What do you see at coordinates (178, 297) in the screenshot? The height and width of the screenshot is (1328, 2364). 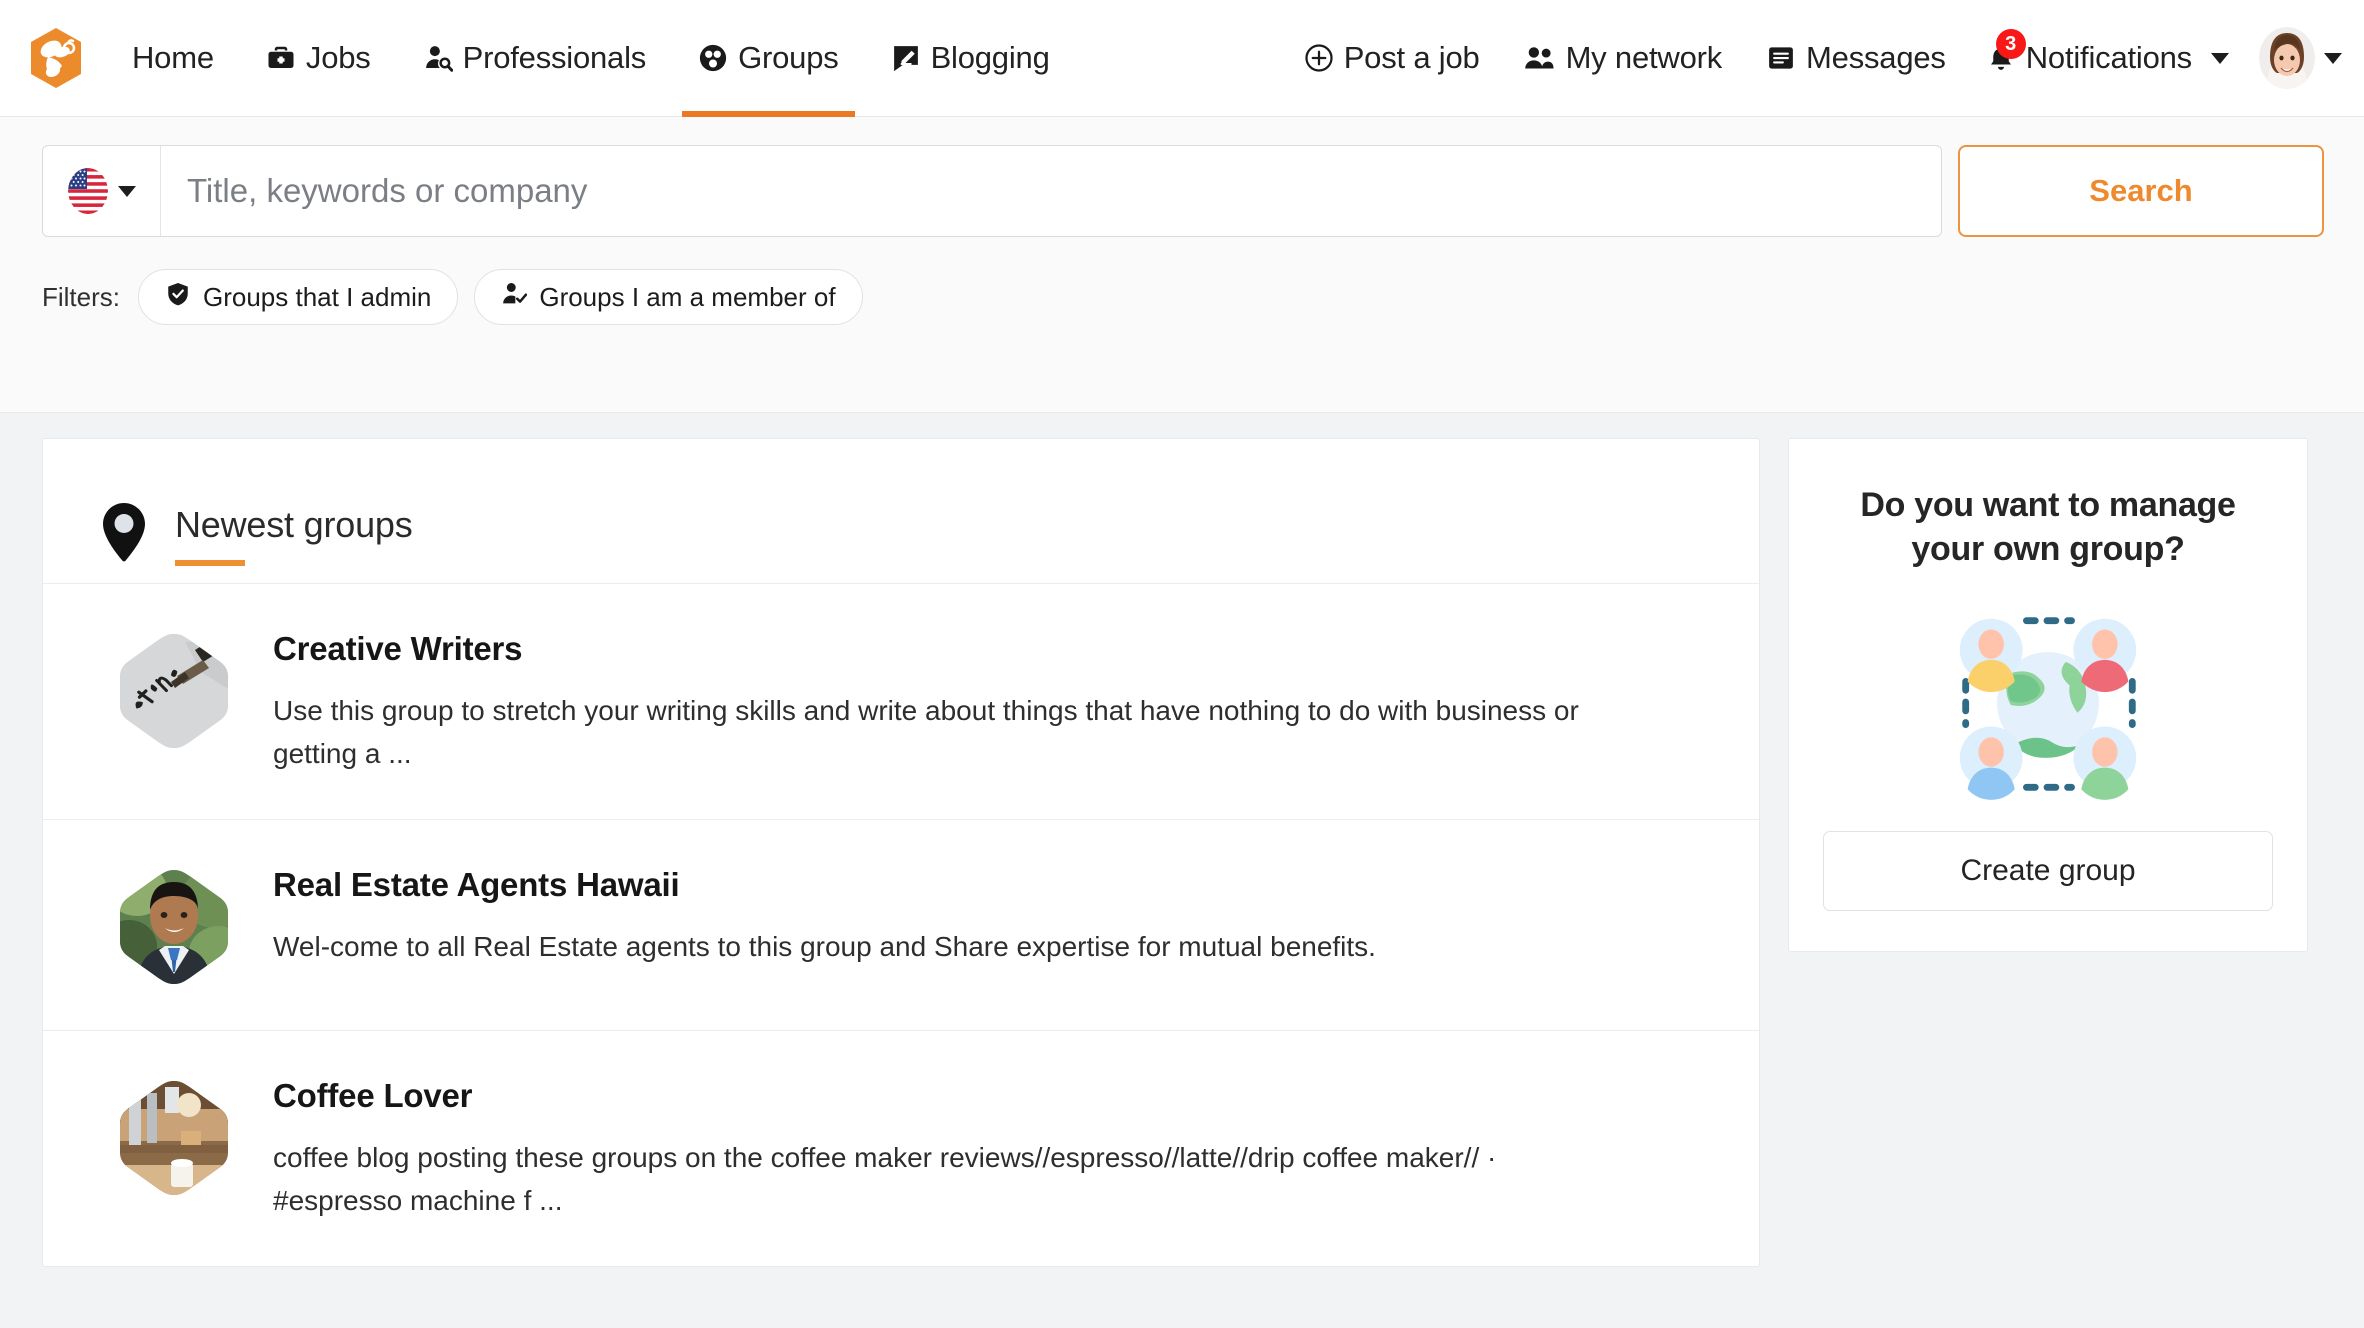 I see `shield-check-icon` at bounding box center [178, 297].